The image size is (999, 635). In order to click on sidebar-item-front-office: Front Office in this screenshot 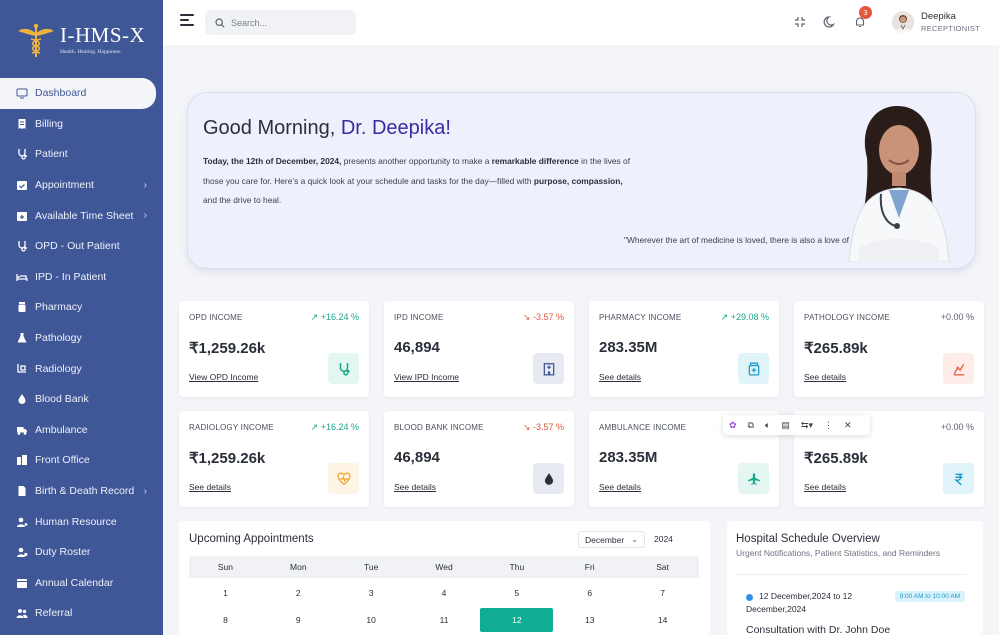, I will do `click(81, 460)`.